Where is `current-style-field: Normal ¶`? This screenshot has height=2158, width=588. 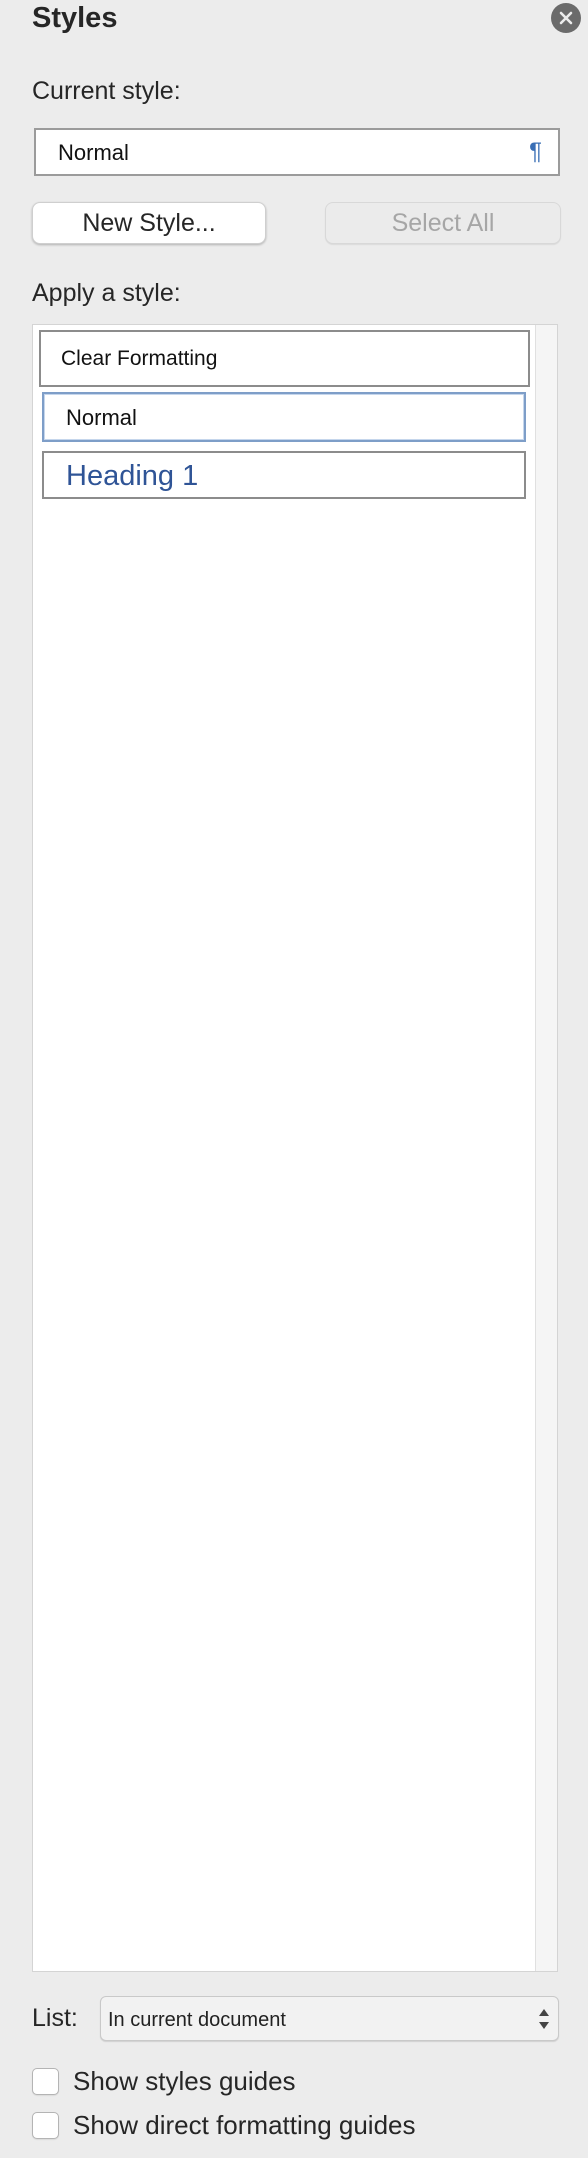 current-style-field: Normal ¶ is located at coordinates (297, 152).